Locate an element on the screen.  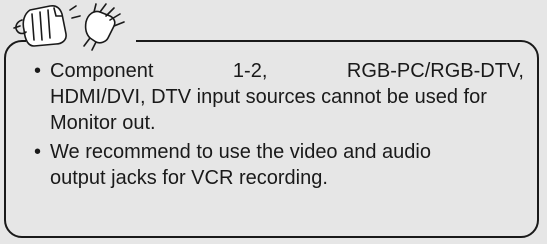
note-item-line1: We recommend to use the video and audio is located at coordinates (240, 152).